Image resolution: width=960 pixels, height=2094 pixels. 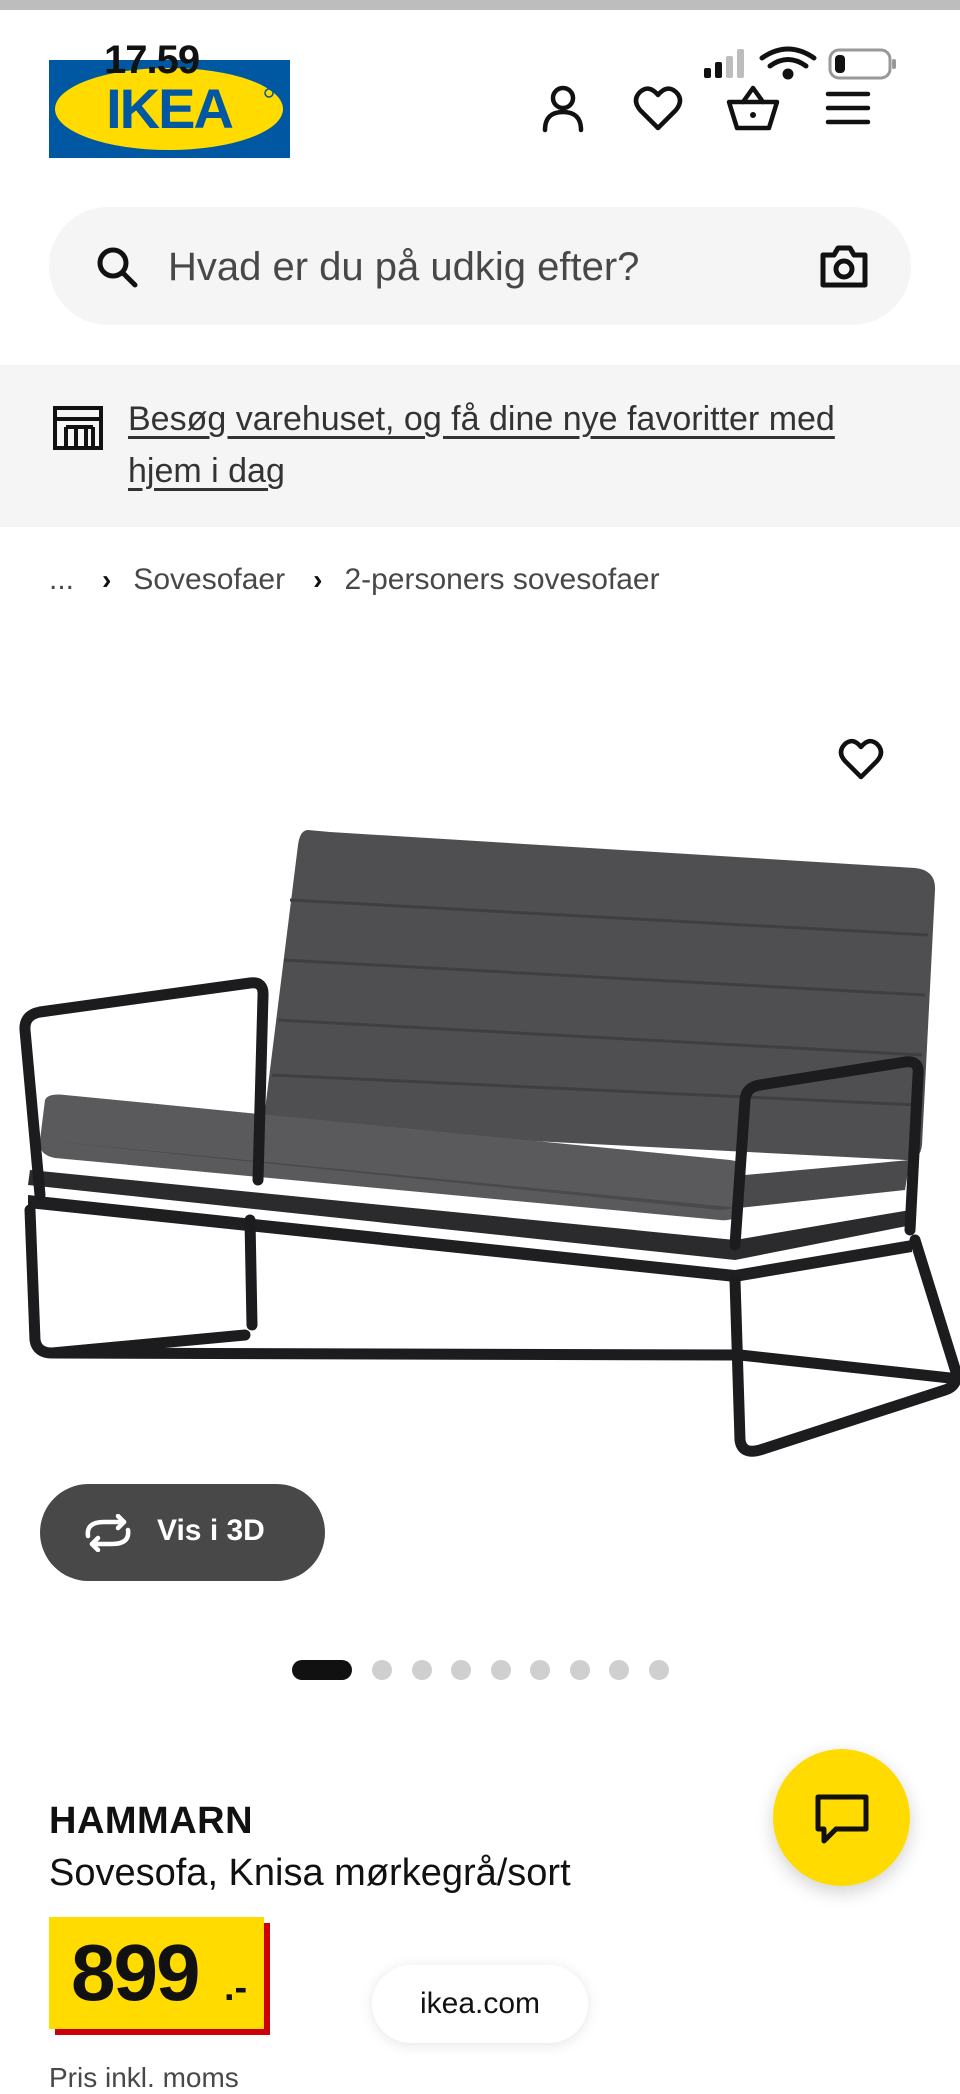 What do you see at coordinates (135, 1972) in the screenshot?
I see `price-value: 899` at bounding box center [135, 1972].